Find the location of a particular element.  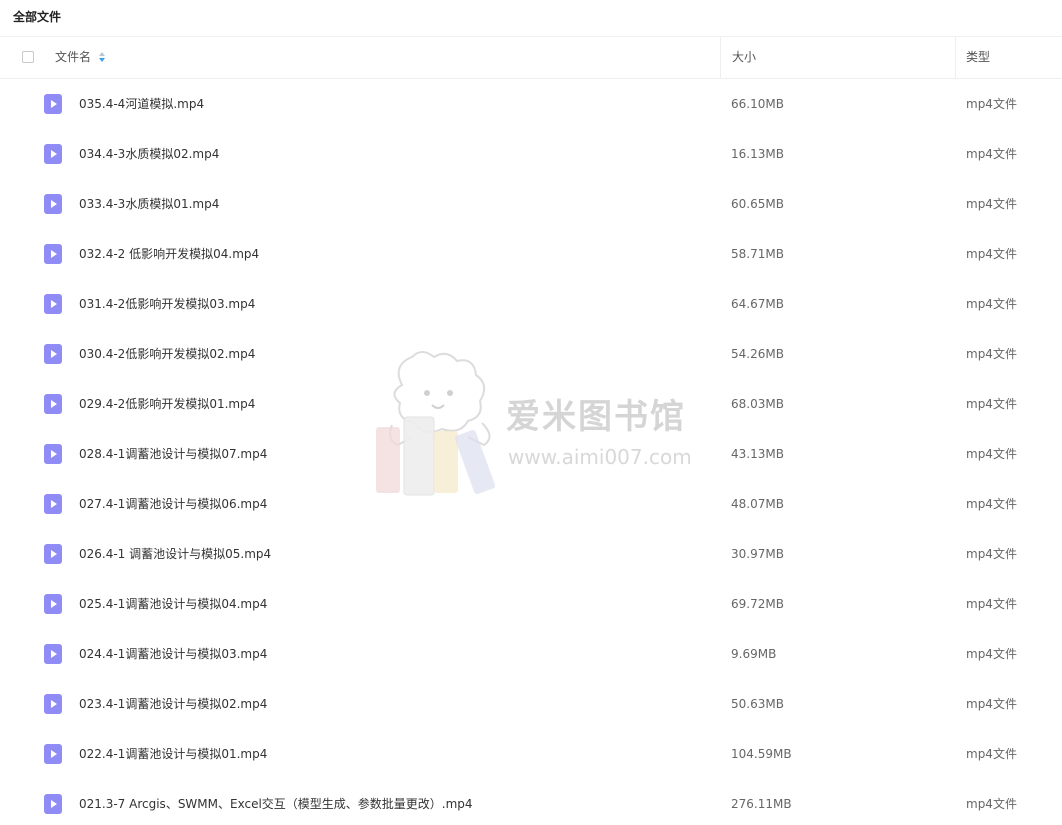

file-name: 033.4-3水质模拟01.mp4 is located at coordinates (149, 204).